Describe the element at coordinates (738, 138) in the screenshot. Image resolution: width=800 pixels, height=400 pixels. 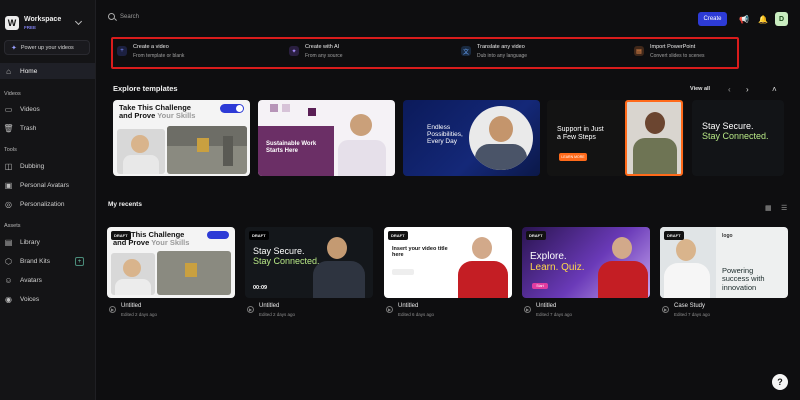
I see `template-card: Stay Secure. Stay Connected.` at that location.